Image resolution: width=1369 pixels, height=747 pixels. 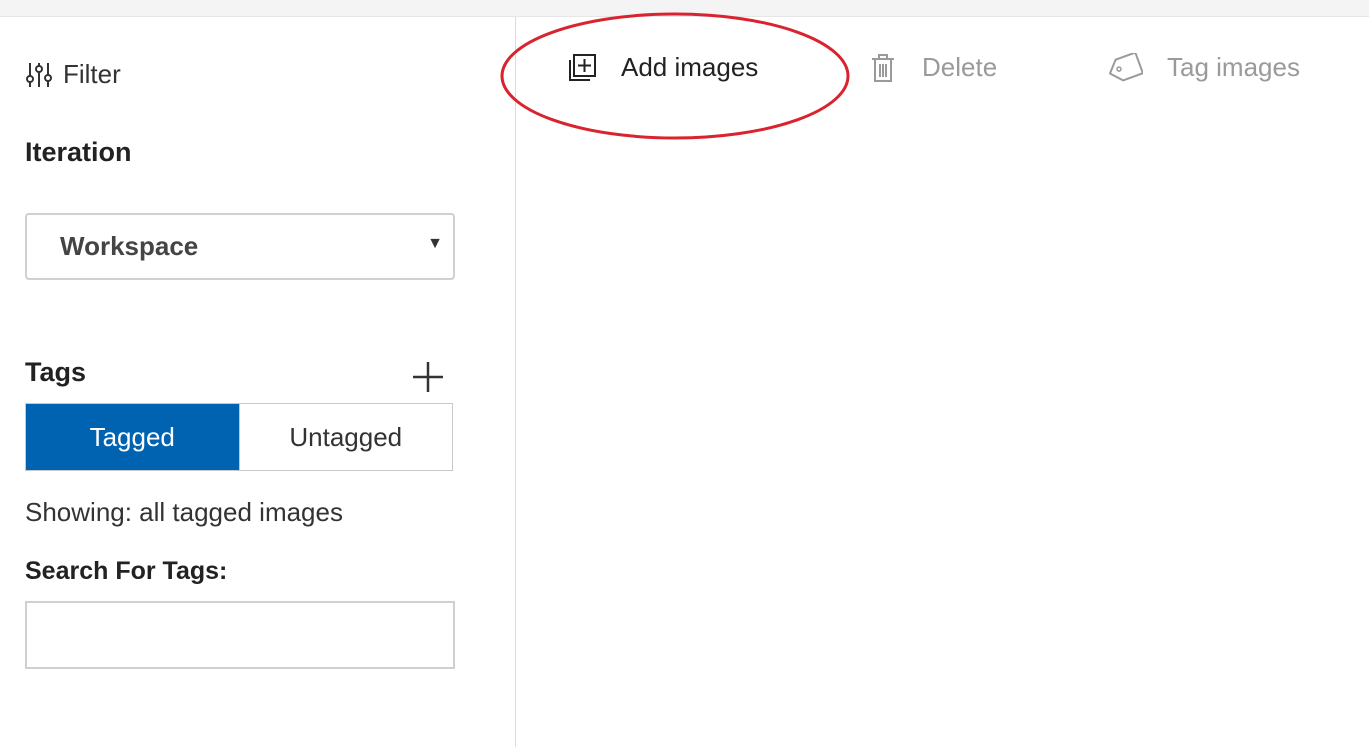 I want to click on filter-button: Filter, so click(x=73, y=74).